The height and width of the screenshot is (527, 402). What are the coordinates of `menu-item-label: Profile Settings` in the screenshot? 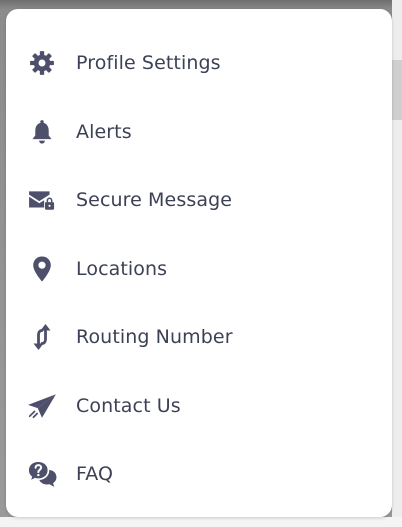 It's located at (148, 63).